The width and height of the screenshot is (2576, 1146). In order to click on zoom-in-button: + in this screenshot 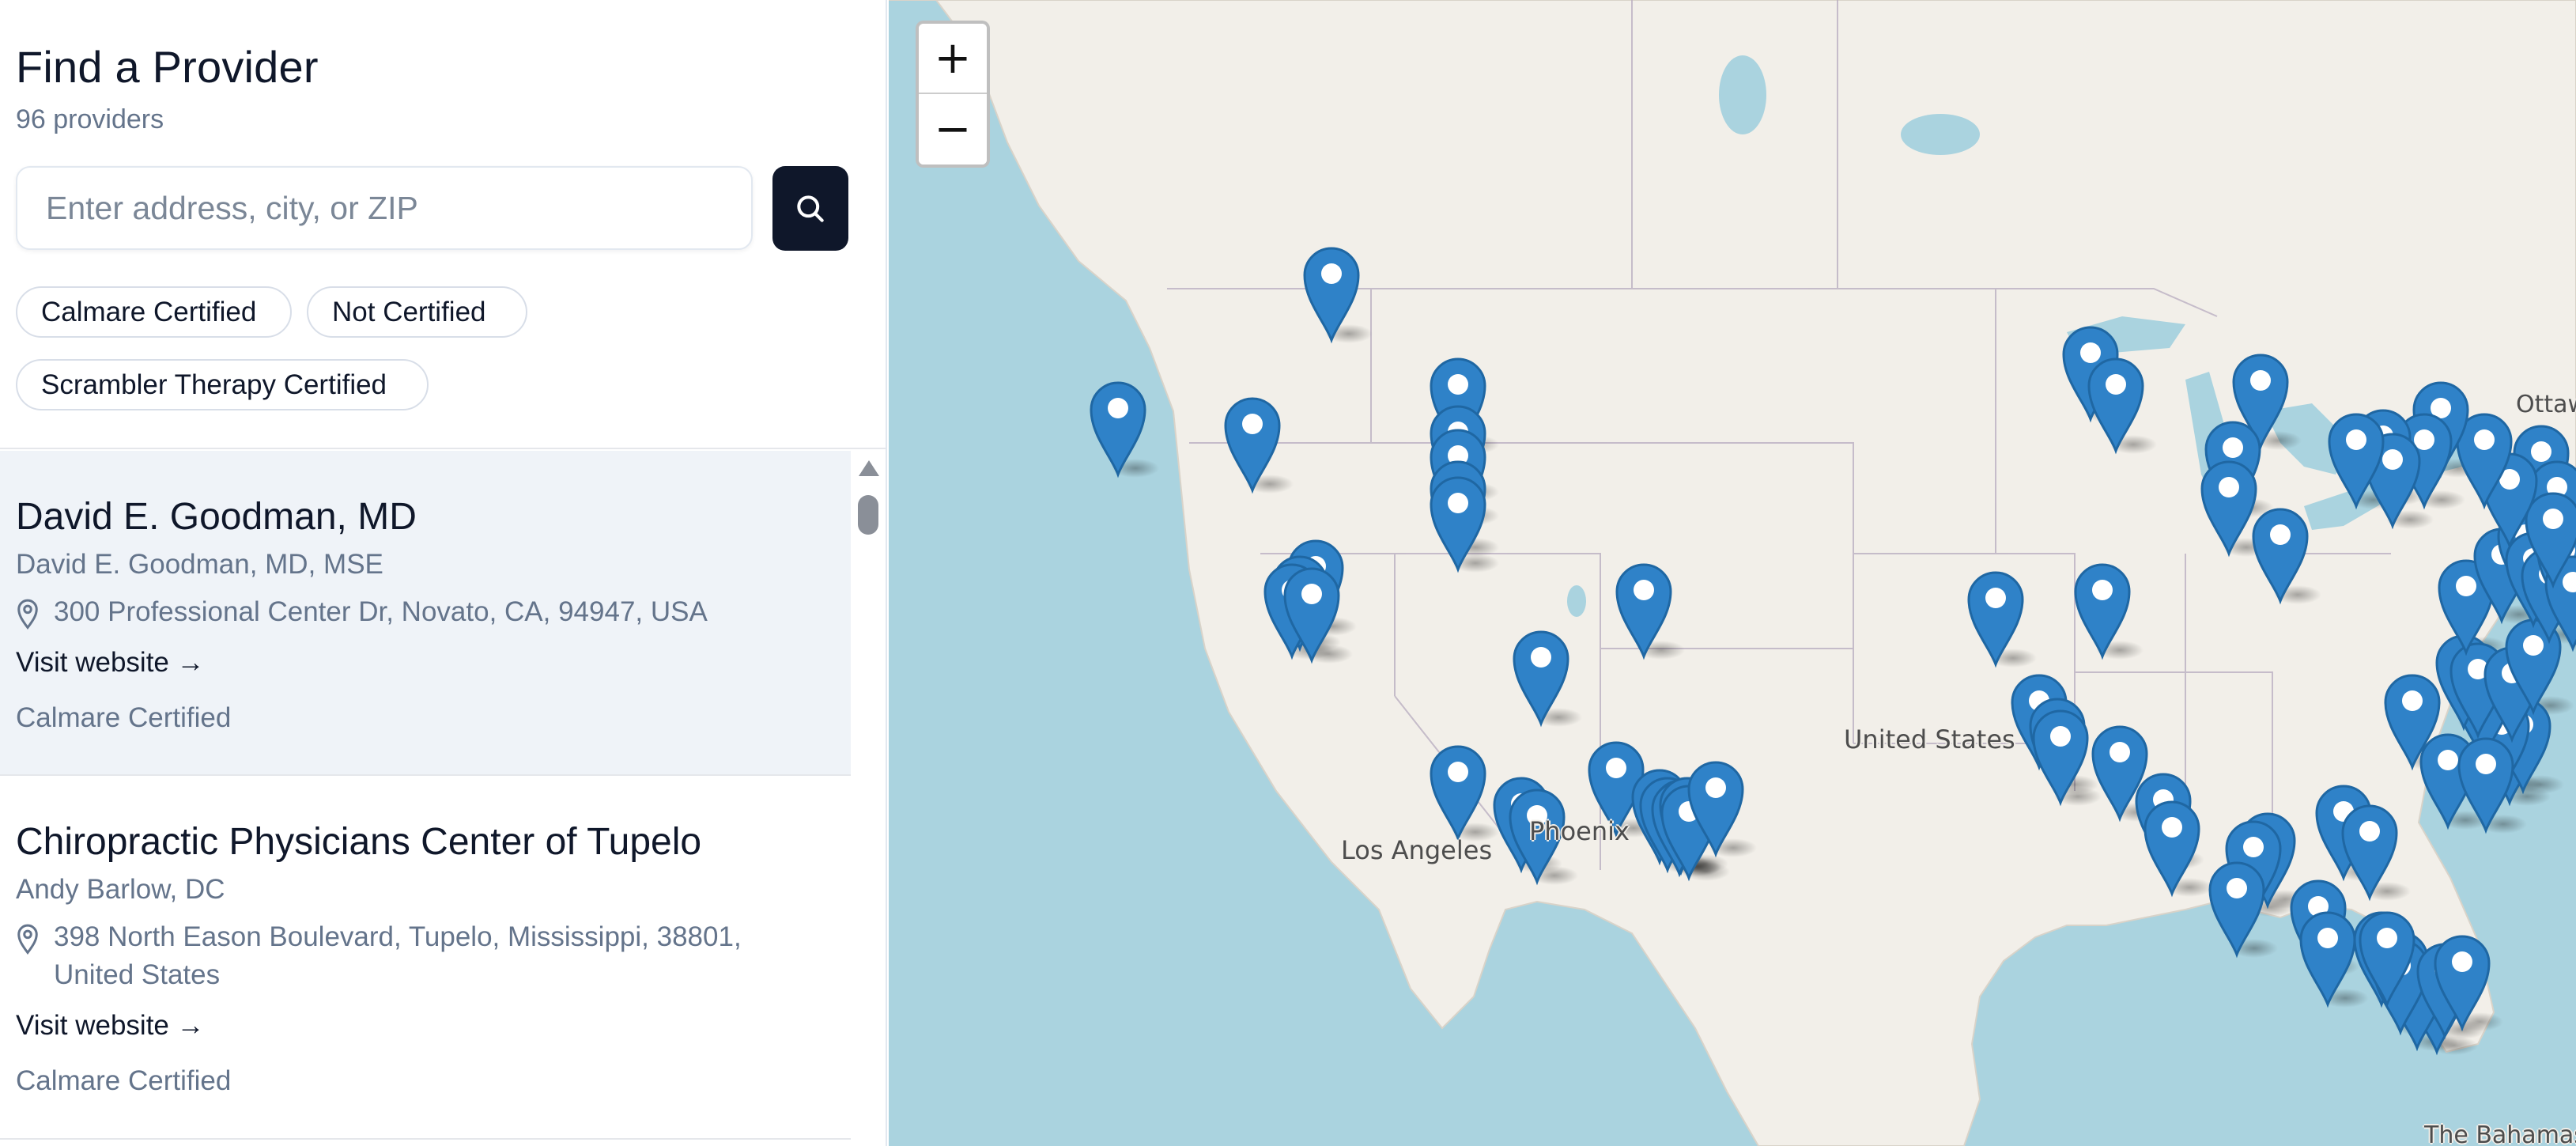, I will do `click(953, 59)`.